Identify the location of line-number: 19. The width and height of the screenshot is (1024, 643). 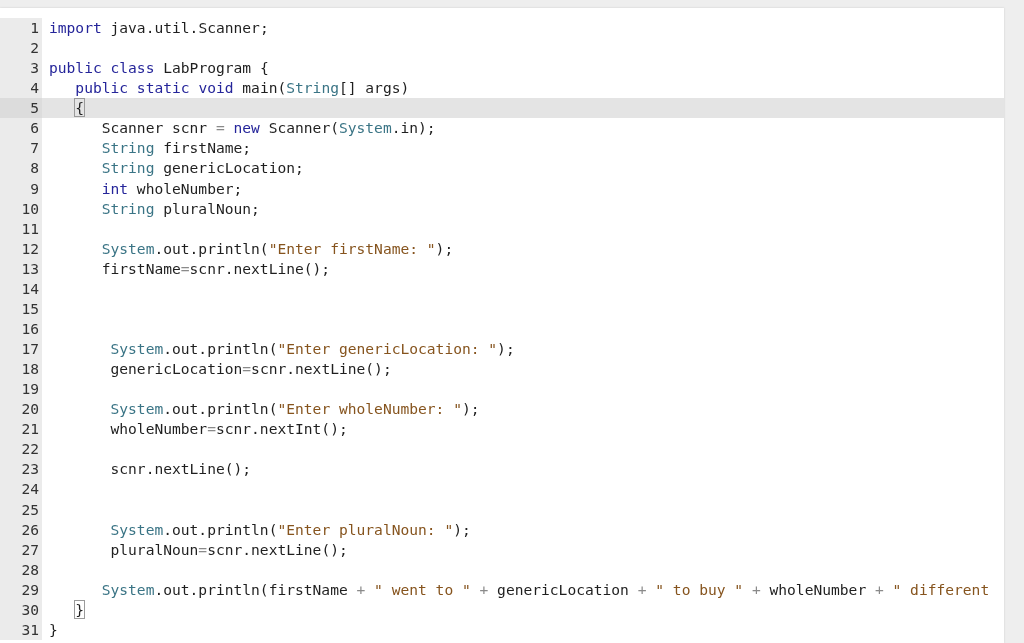
(30, 389).